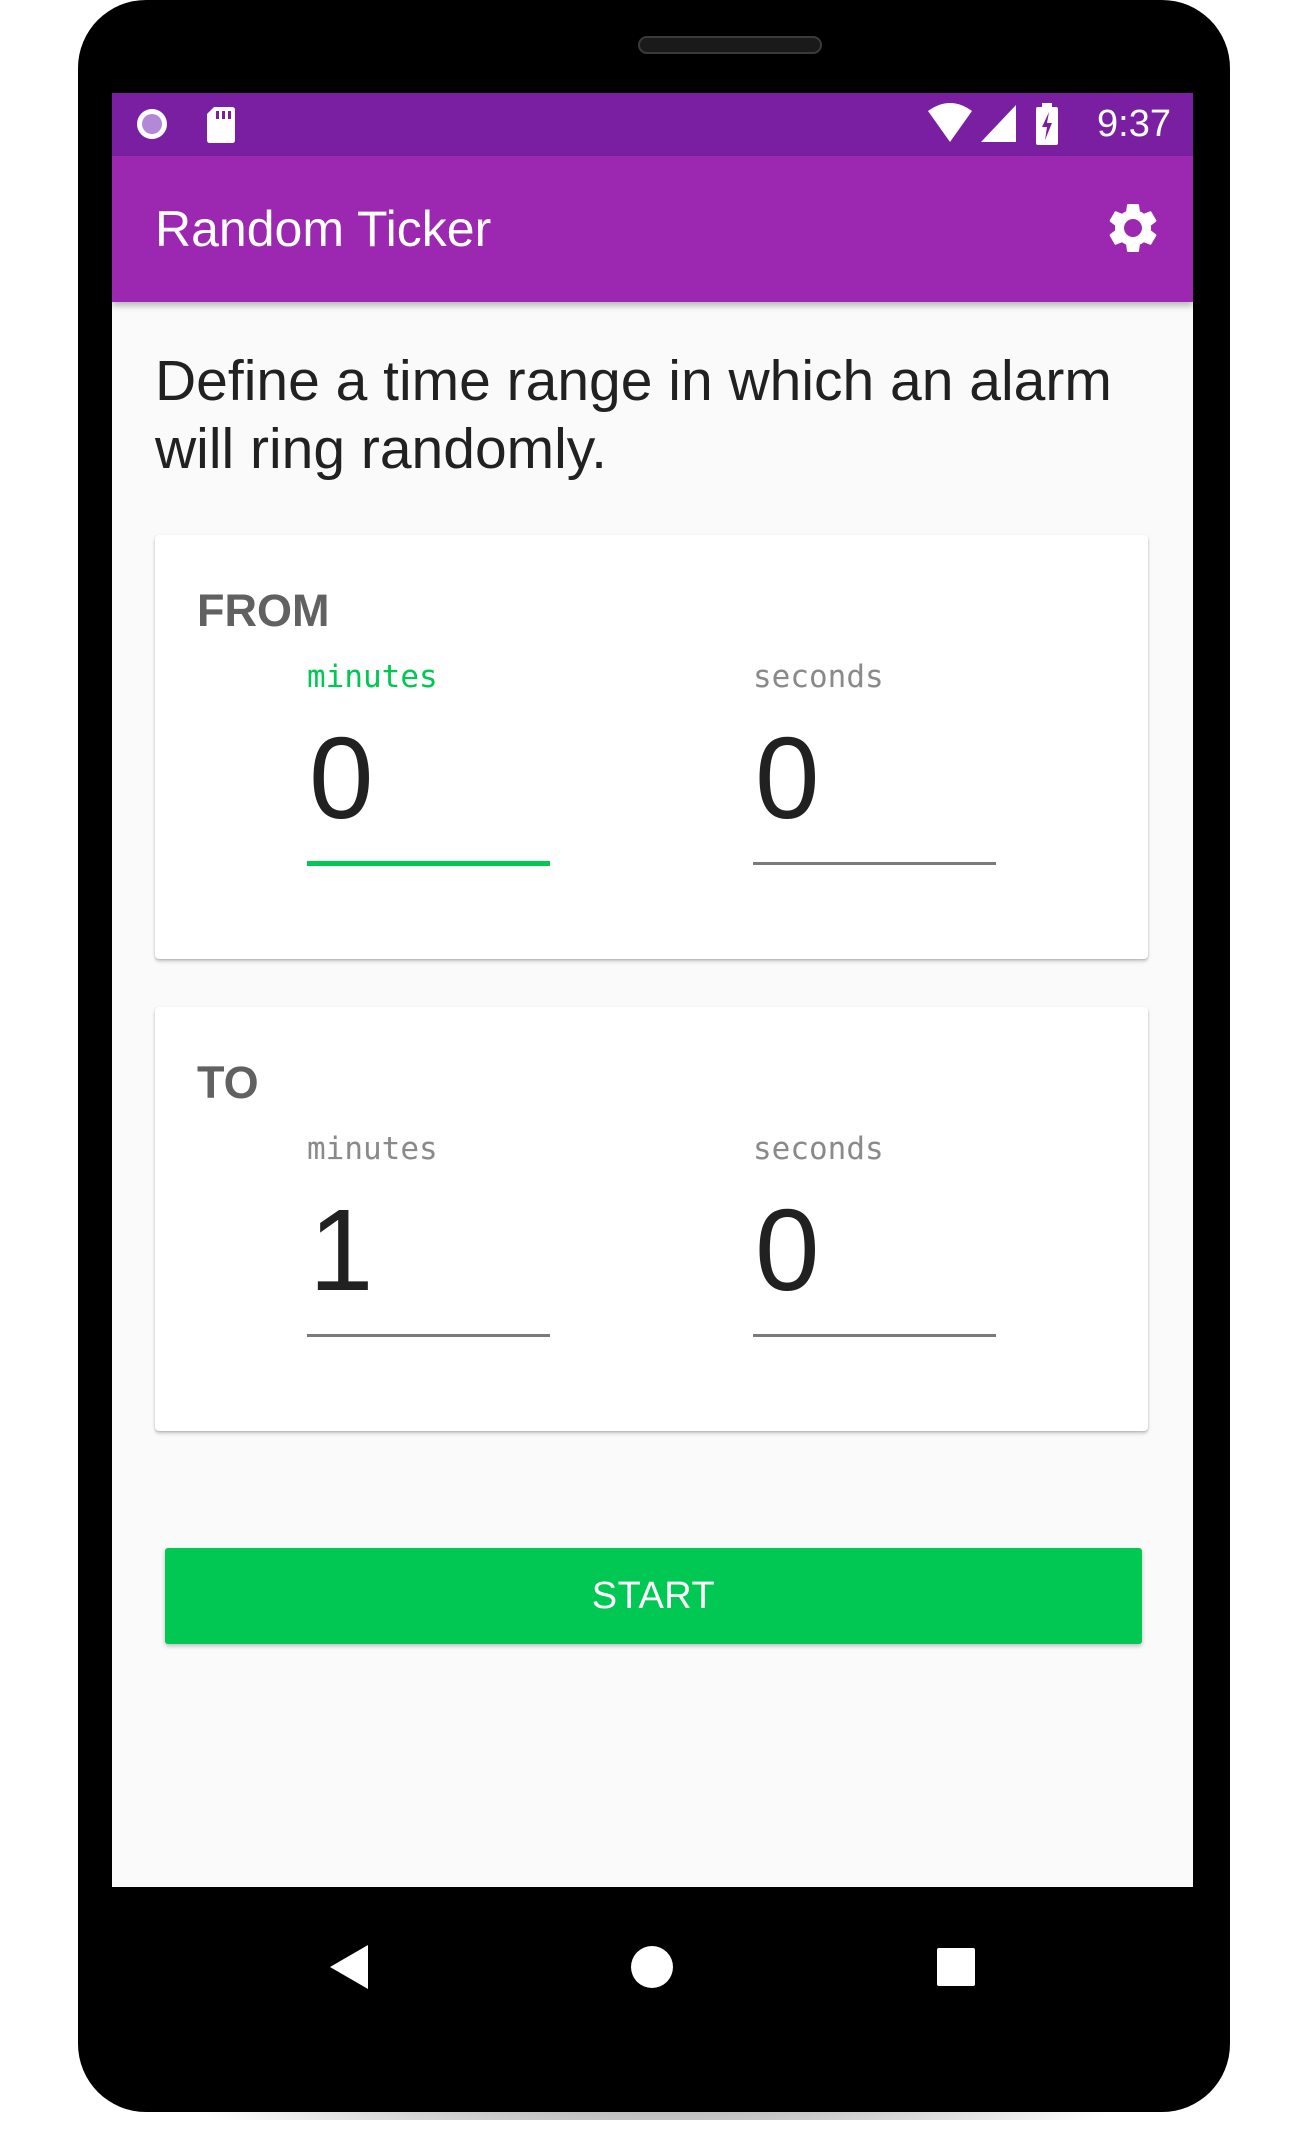 The height and width of the screenshot is (2130, 1305). What do you see at coordinates (372, 1149) in the screenshot?
I see `to-minutes-label: minutes` at bounding box center [372, 1149].